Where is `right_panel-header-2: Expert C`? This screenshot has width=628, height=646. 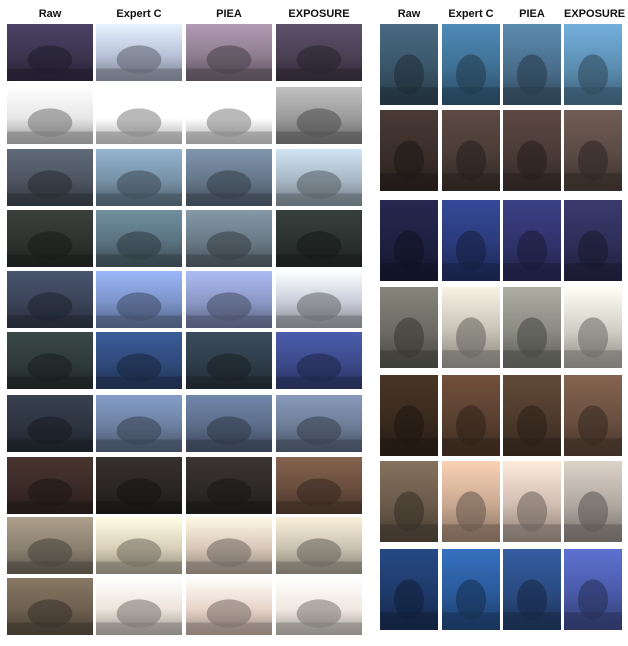
right_panel-header-2: Expert C is located at coordinates (471, 14).